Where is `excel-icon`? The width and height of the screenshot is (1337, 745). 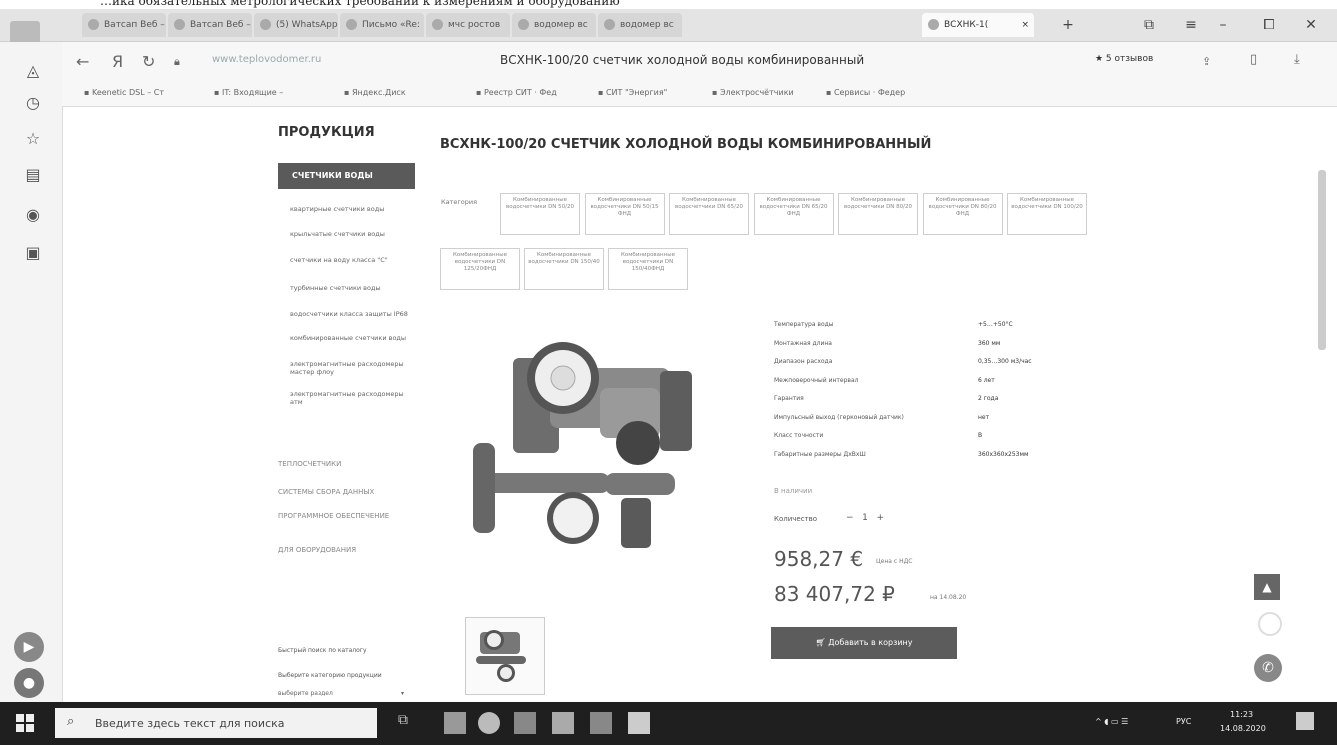
excel-icon is located at coordinates (601, 723).